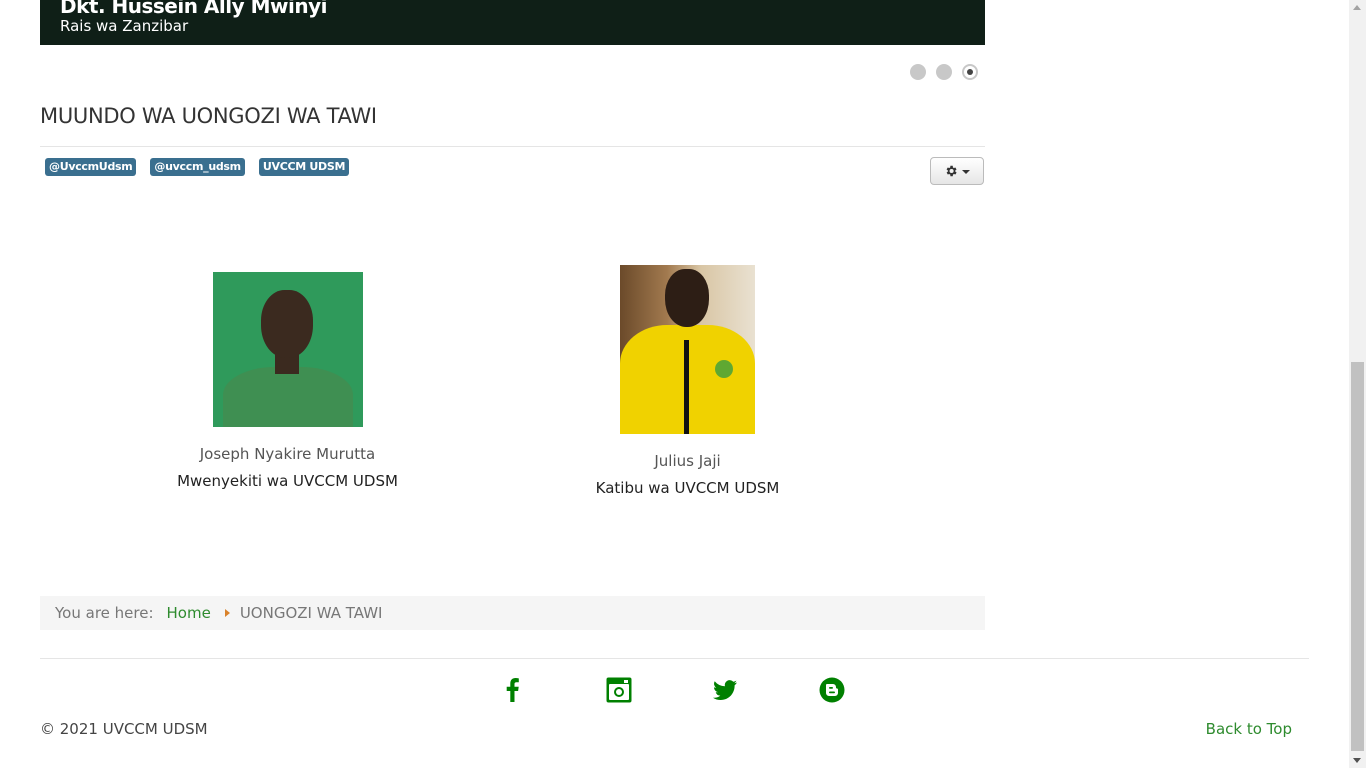 The width and height of the screenshot is (1366, 768). I want to click on tag-list: @UvccmUdsm @uvccm_udsm UVCCM UDSM, so click(197, 167).